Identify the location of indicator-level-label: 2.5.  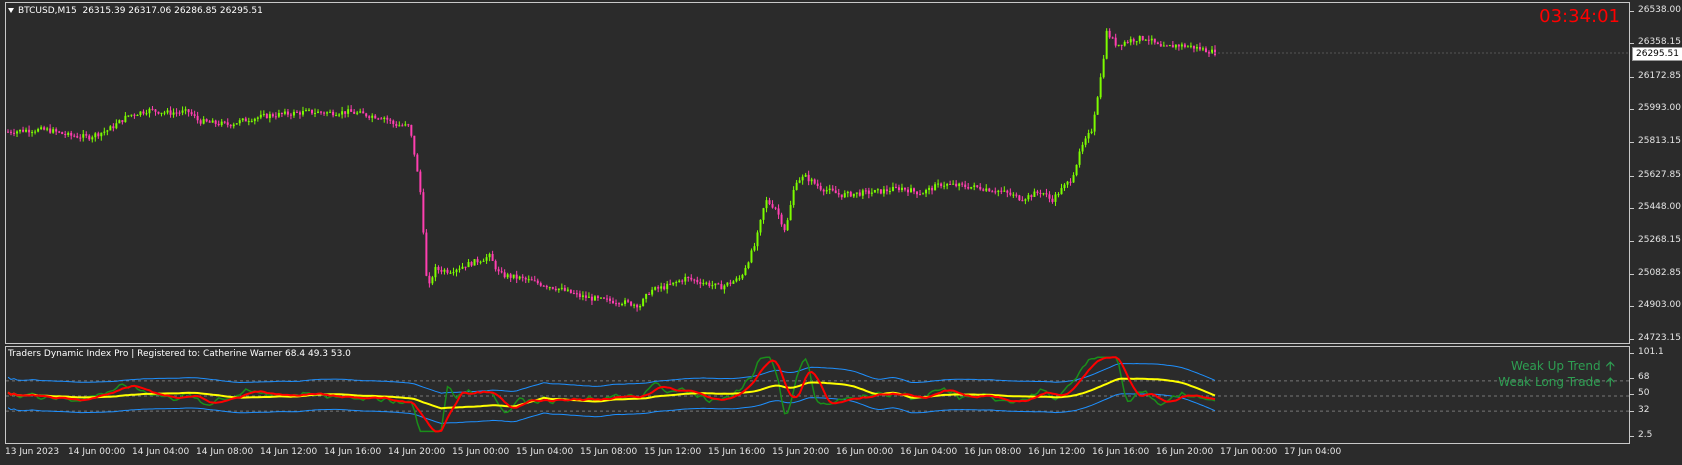
(1645, 435).